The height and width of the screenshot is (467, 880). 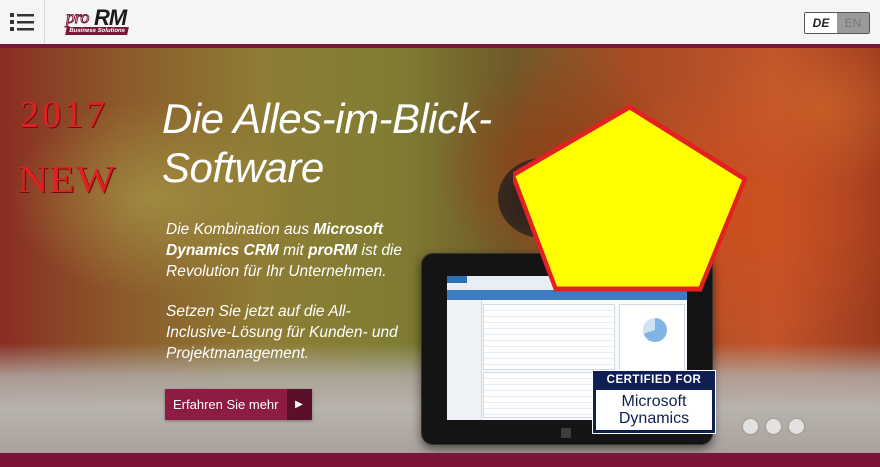 I want to click on pentagon-shape, so click(x=630, y=198).